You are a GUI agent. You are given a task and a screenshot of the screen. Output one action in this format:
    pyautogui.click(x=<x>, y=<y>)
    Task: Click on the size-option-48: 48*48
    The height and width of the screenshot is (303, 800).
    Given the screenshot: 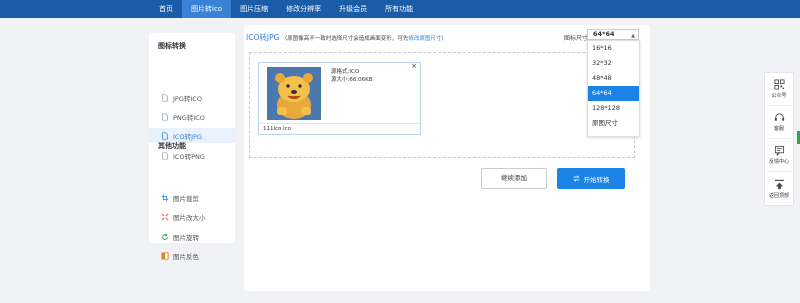 What is the action you would take?
    pyautogui.click(x=613, y=78)
    